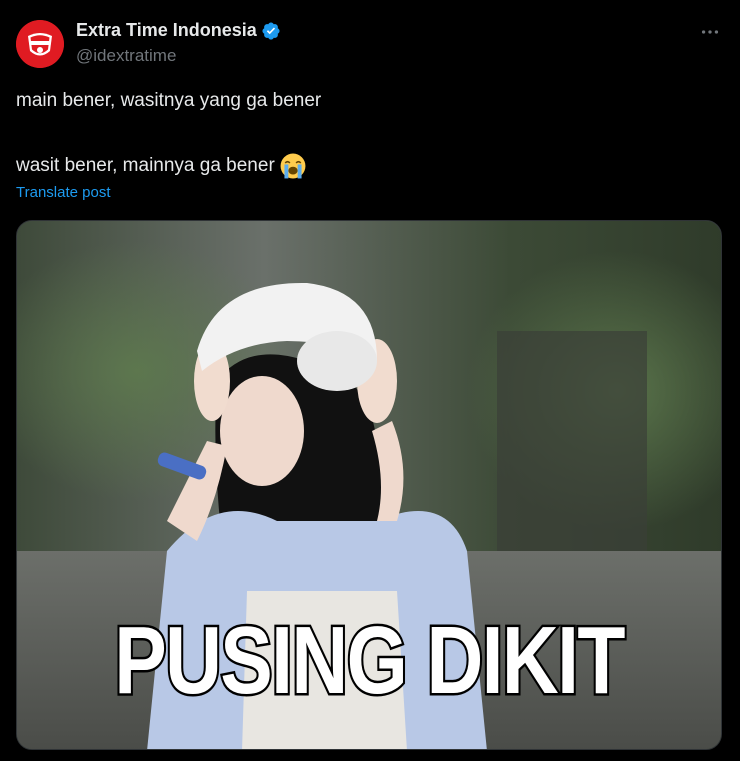  I want to click on author-name-row: Extra Time Indonesia, so click(178, 30).